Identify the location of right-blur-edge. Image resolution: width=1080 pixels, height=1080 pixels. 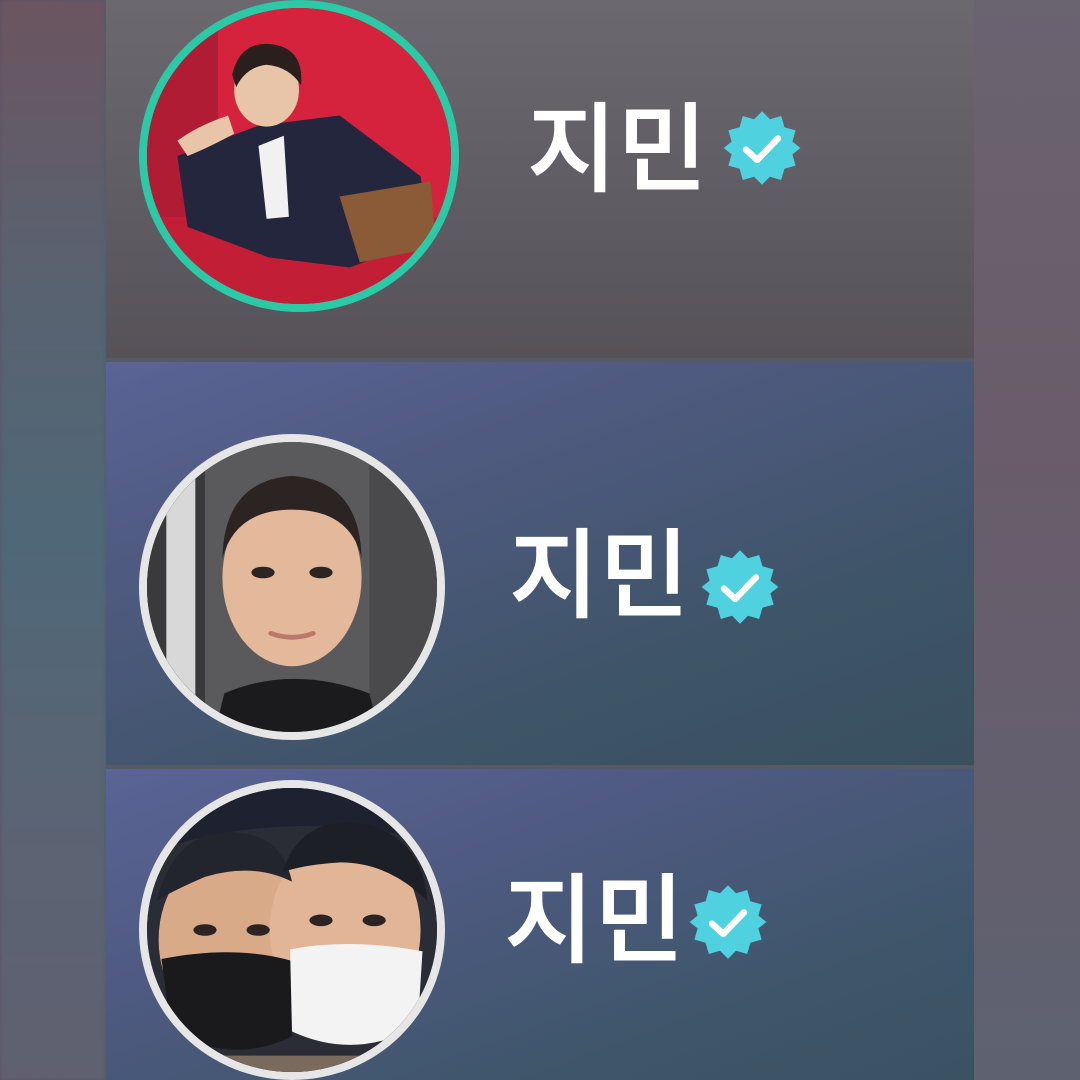
(1027, 540).